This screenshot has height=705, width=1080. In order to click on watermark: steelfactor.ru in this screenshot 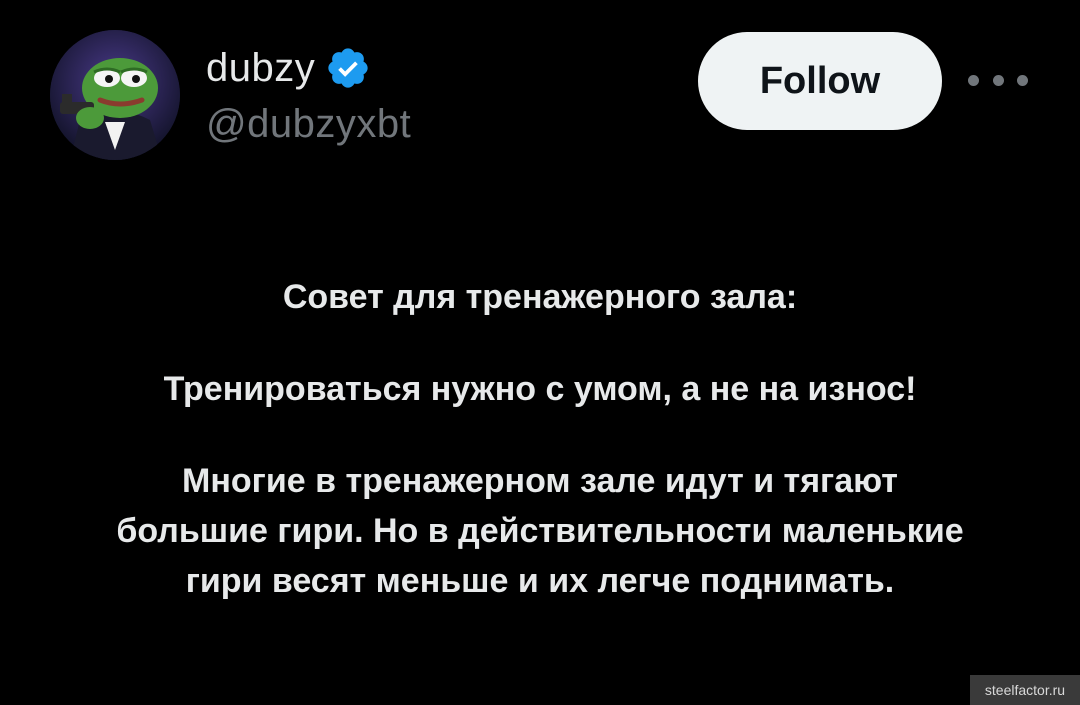, I will do `click(1025, 690)`.